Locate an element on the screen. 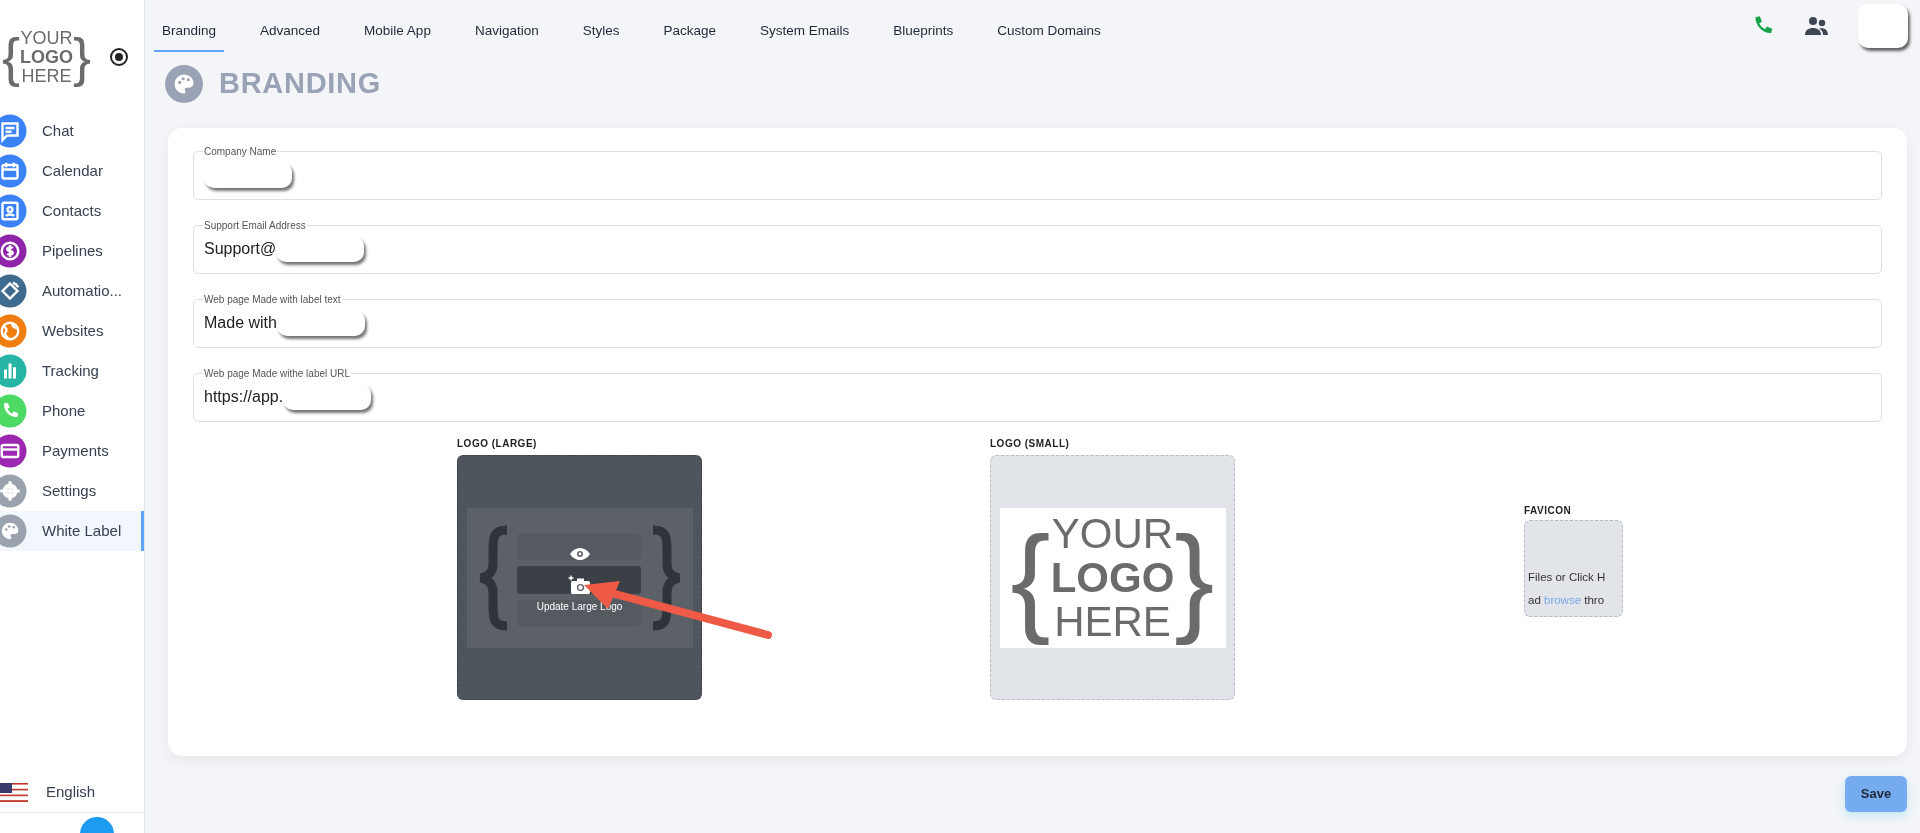 The image size is (1920, 833). sidebar-item: Tracking is located at coordinates (72, 371).